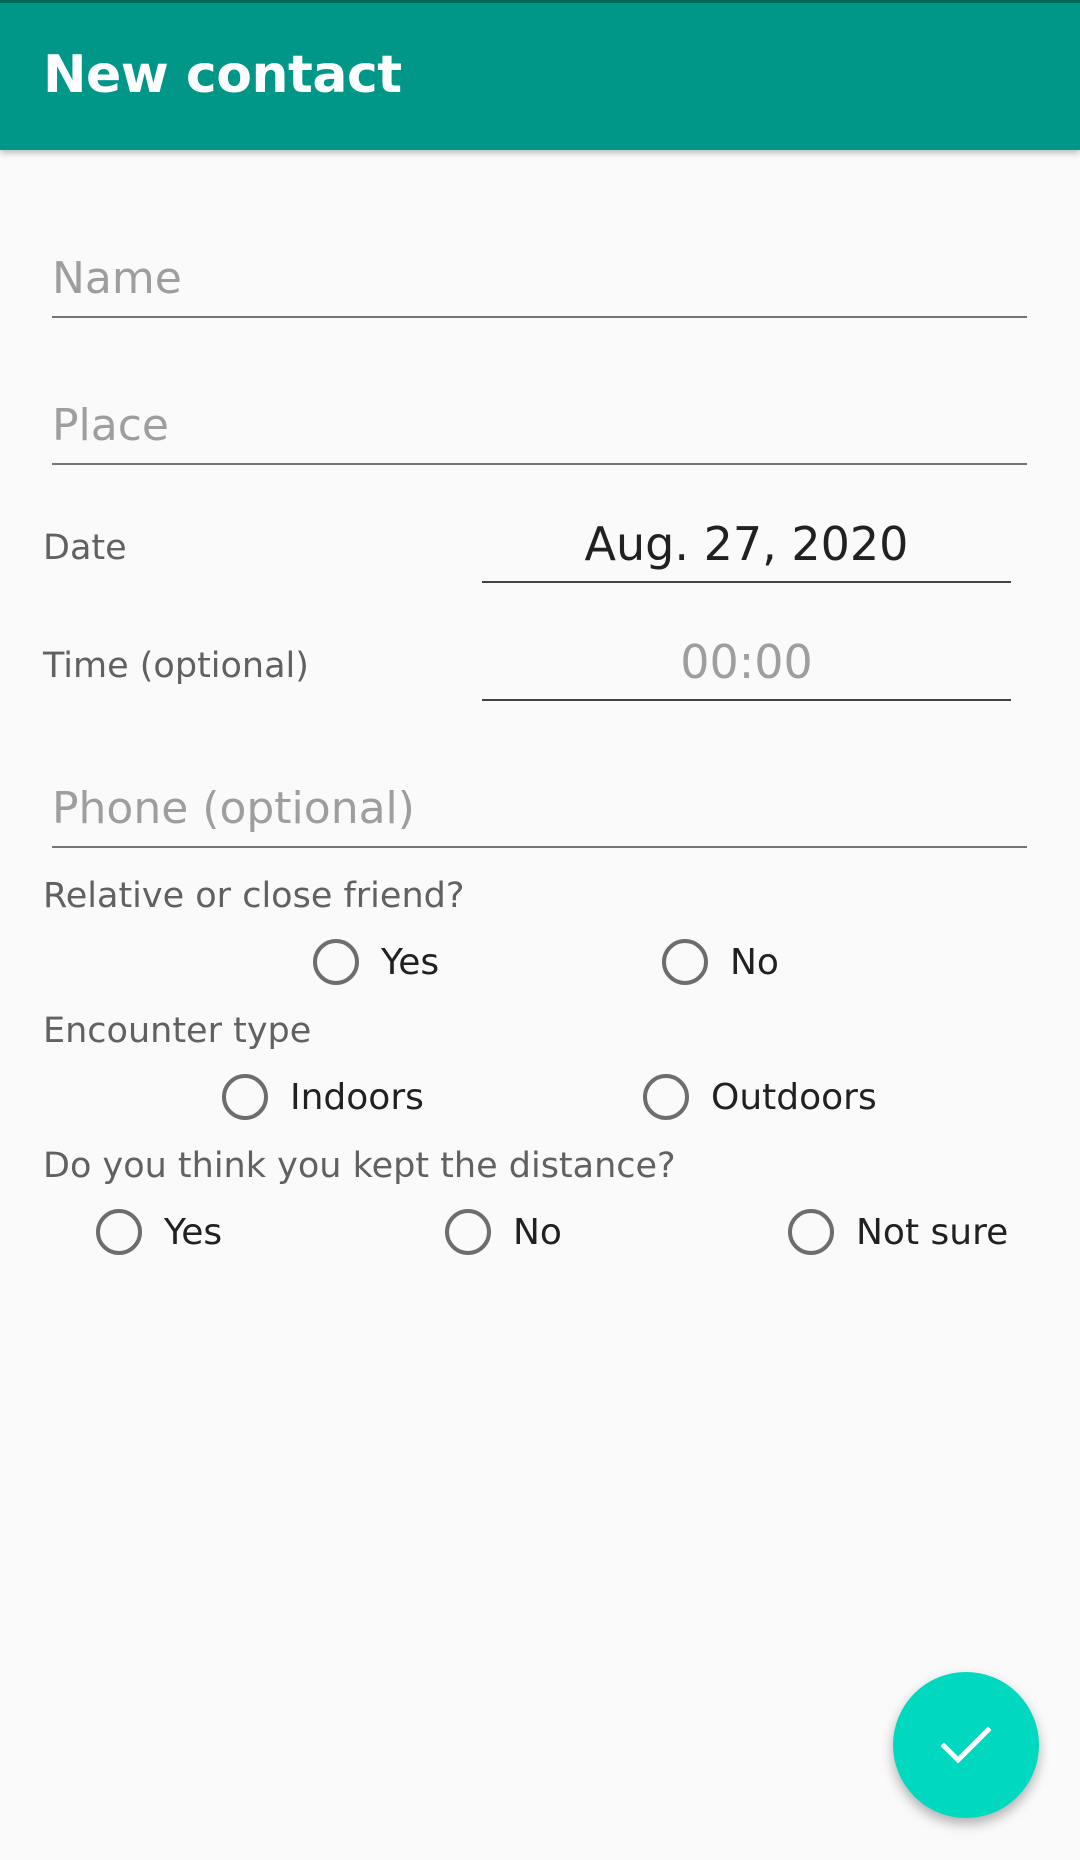 Image resolution: width=1080 pixels, height=1860 pixels. I want to click on phone-input, so click(539, 808).